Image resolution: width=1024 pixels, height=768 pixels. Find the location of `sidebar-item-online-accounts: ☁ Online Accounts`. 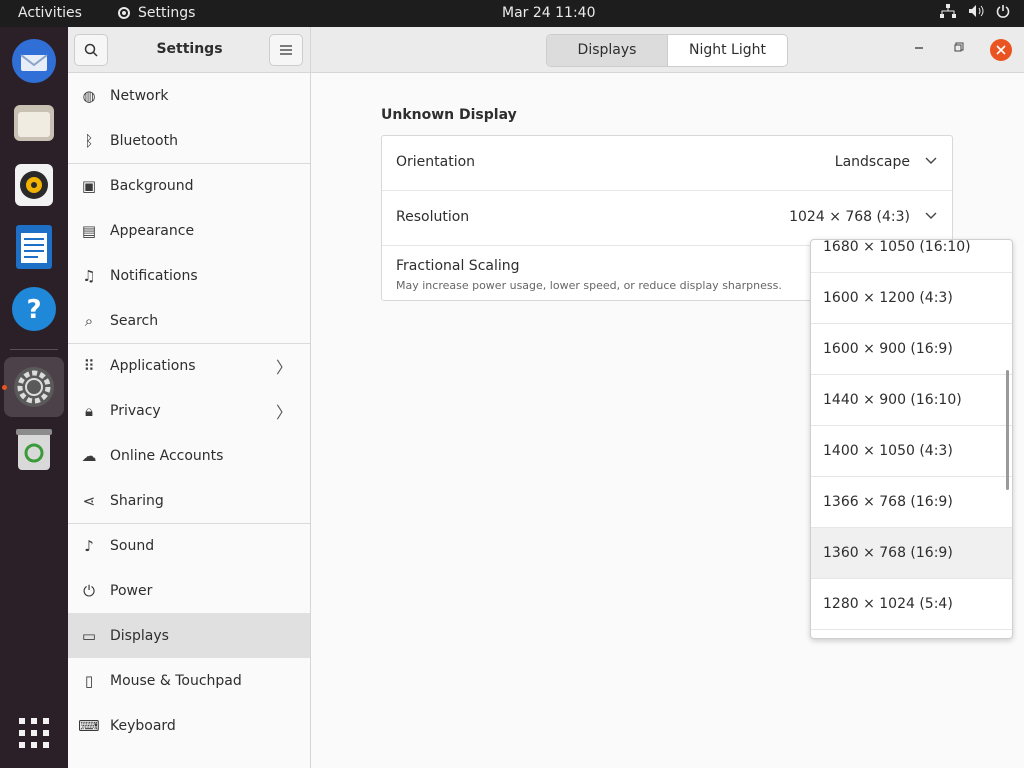

sidebar-item-online-accounts: ☁ Online Accounts is located at coordinates (189, 455).